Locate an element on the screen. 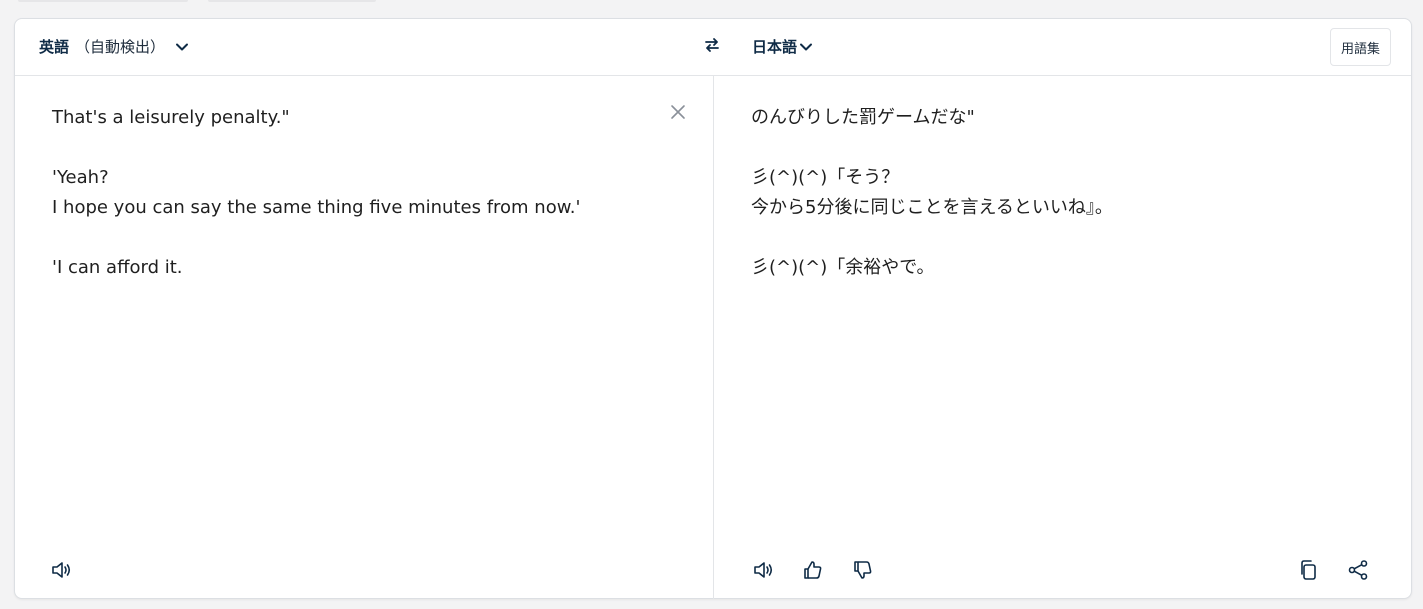 This screenshot has height=609, width=1423. source-language-selector: 英語 （自動検出） is located at coordinates (114, 46).